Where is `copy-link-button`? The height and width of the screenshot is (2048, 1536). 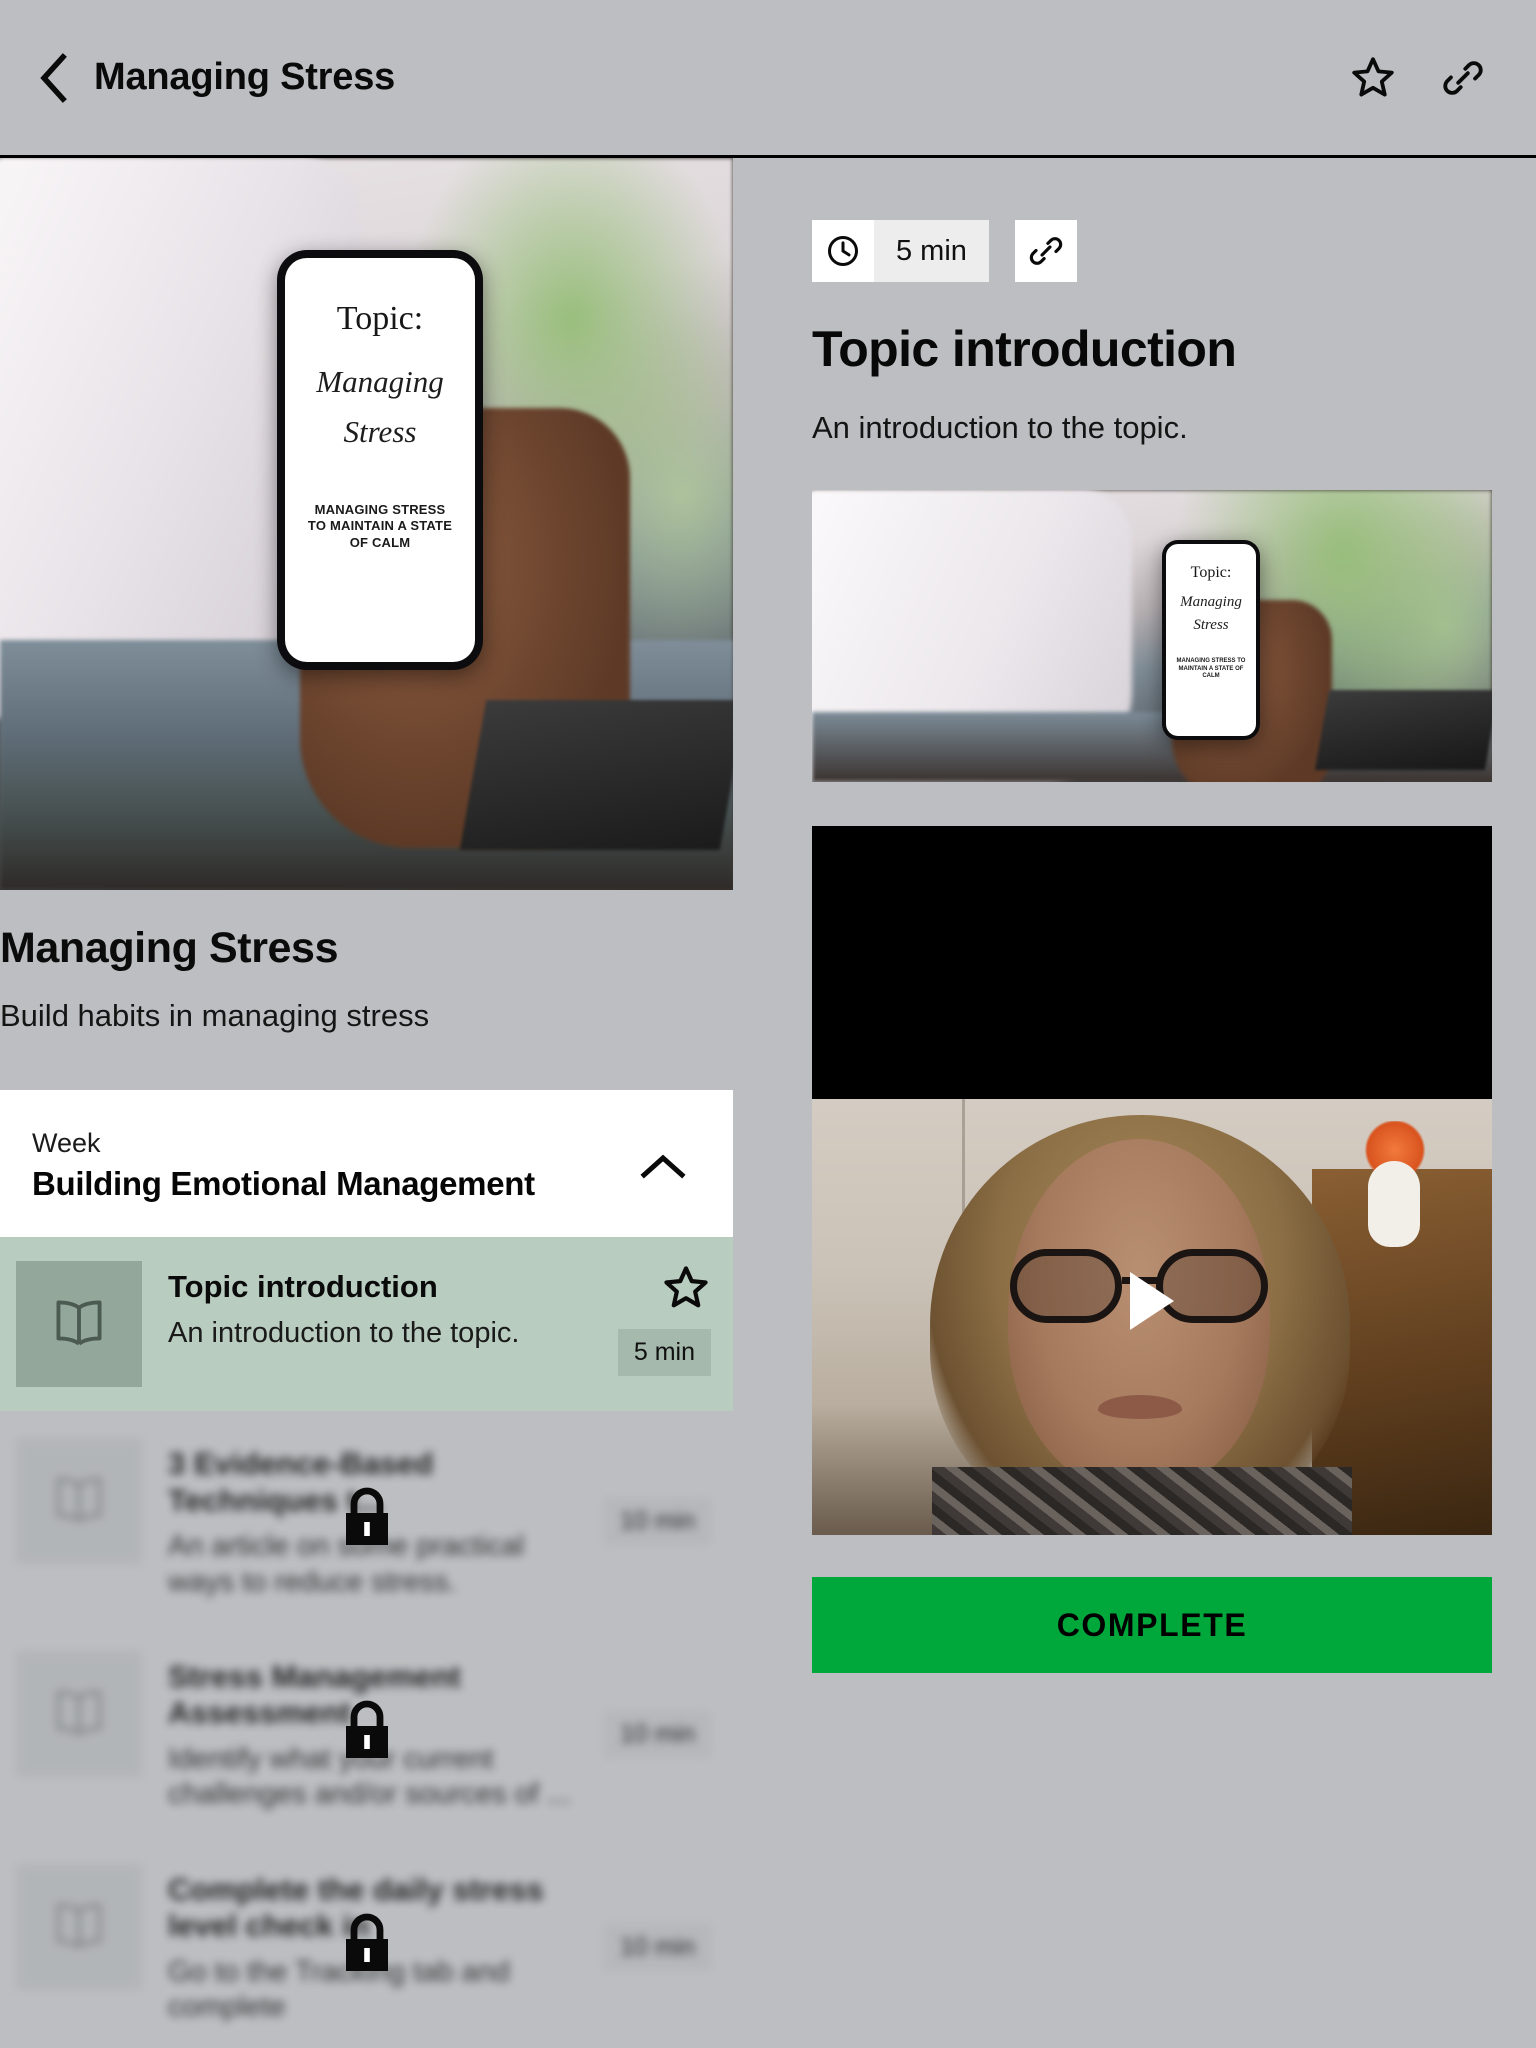 copy-link-button is located at coordinates (1045, 251).